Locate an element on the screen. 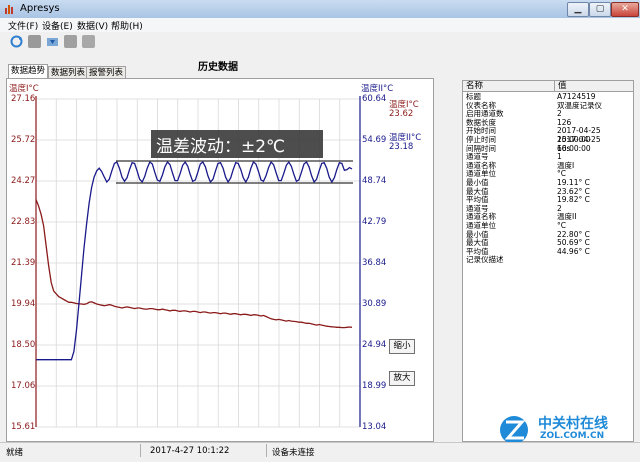  current-value-temp2: 23.18 is located at coordinates (401, 147).